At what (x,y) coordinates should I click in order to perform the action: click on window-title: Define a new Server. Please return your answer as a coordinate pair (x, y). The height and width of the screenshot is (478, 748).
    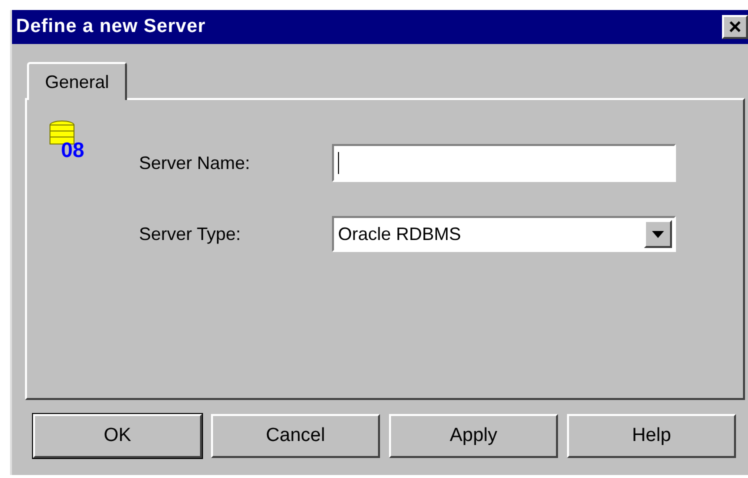
    Looking at the image, I should click on (111, 26).